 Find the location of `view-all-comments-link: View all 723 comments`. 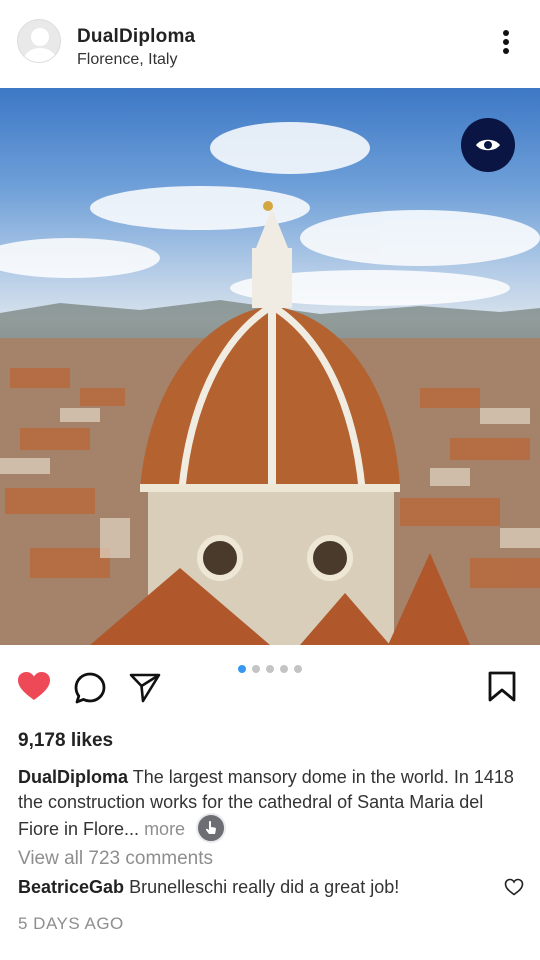

view-all-comments-link: View all 723 comments is located at coordinates (115, 859).